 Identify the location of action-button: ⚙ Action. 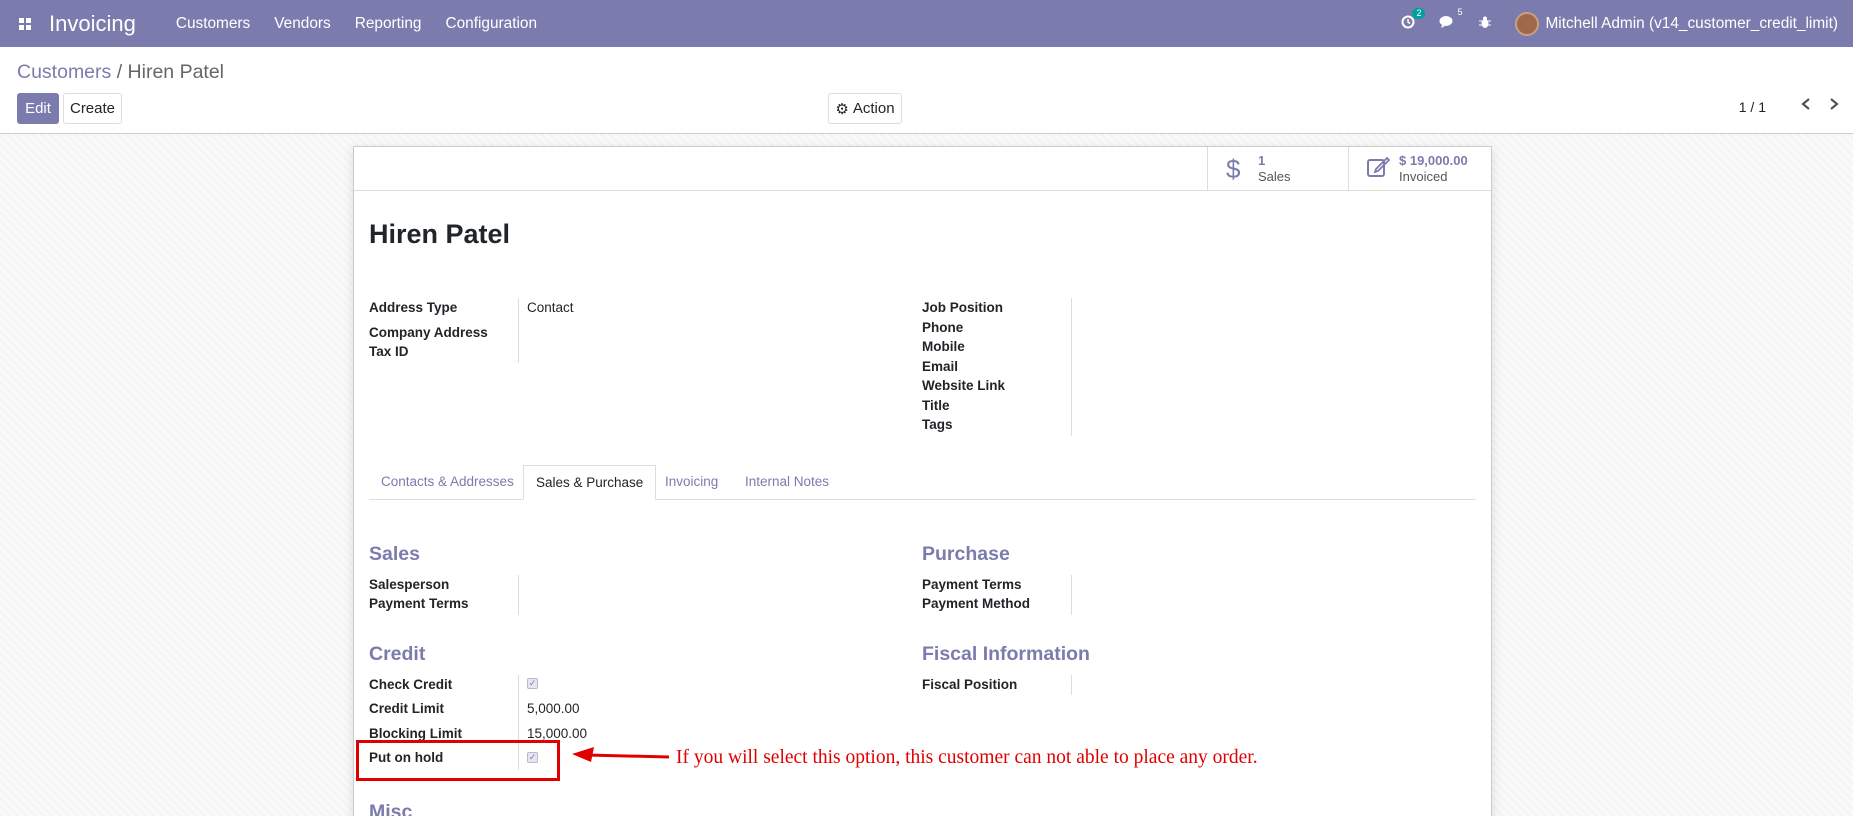
(865, 108).